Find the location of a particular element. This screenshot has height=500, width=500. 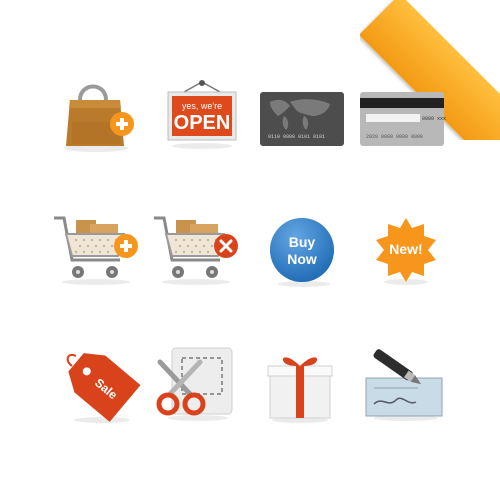

open-sign-icon: yes, we're OPEN is located at coordinates (202, 115).